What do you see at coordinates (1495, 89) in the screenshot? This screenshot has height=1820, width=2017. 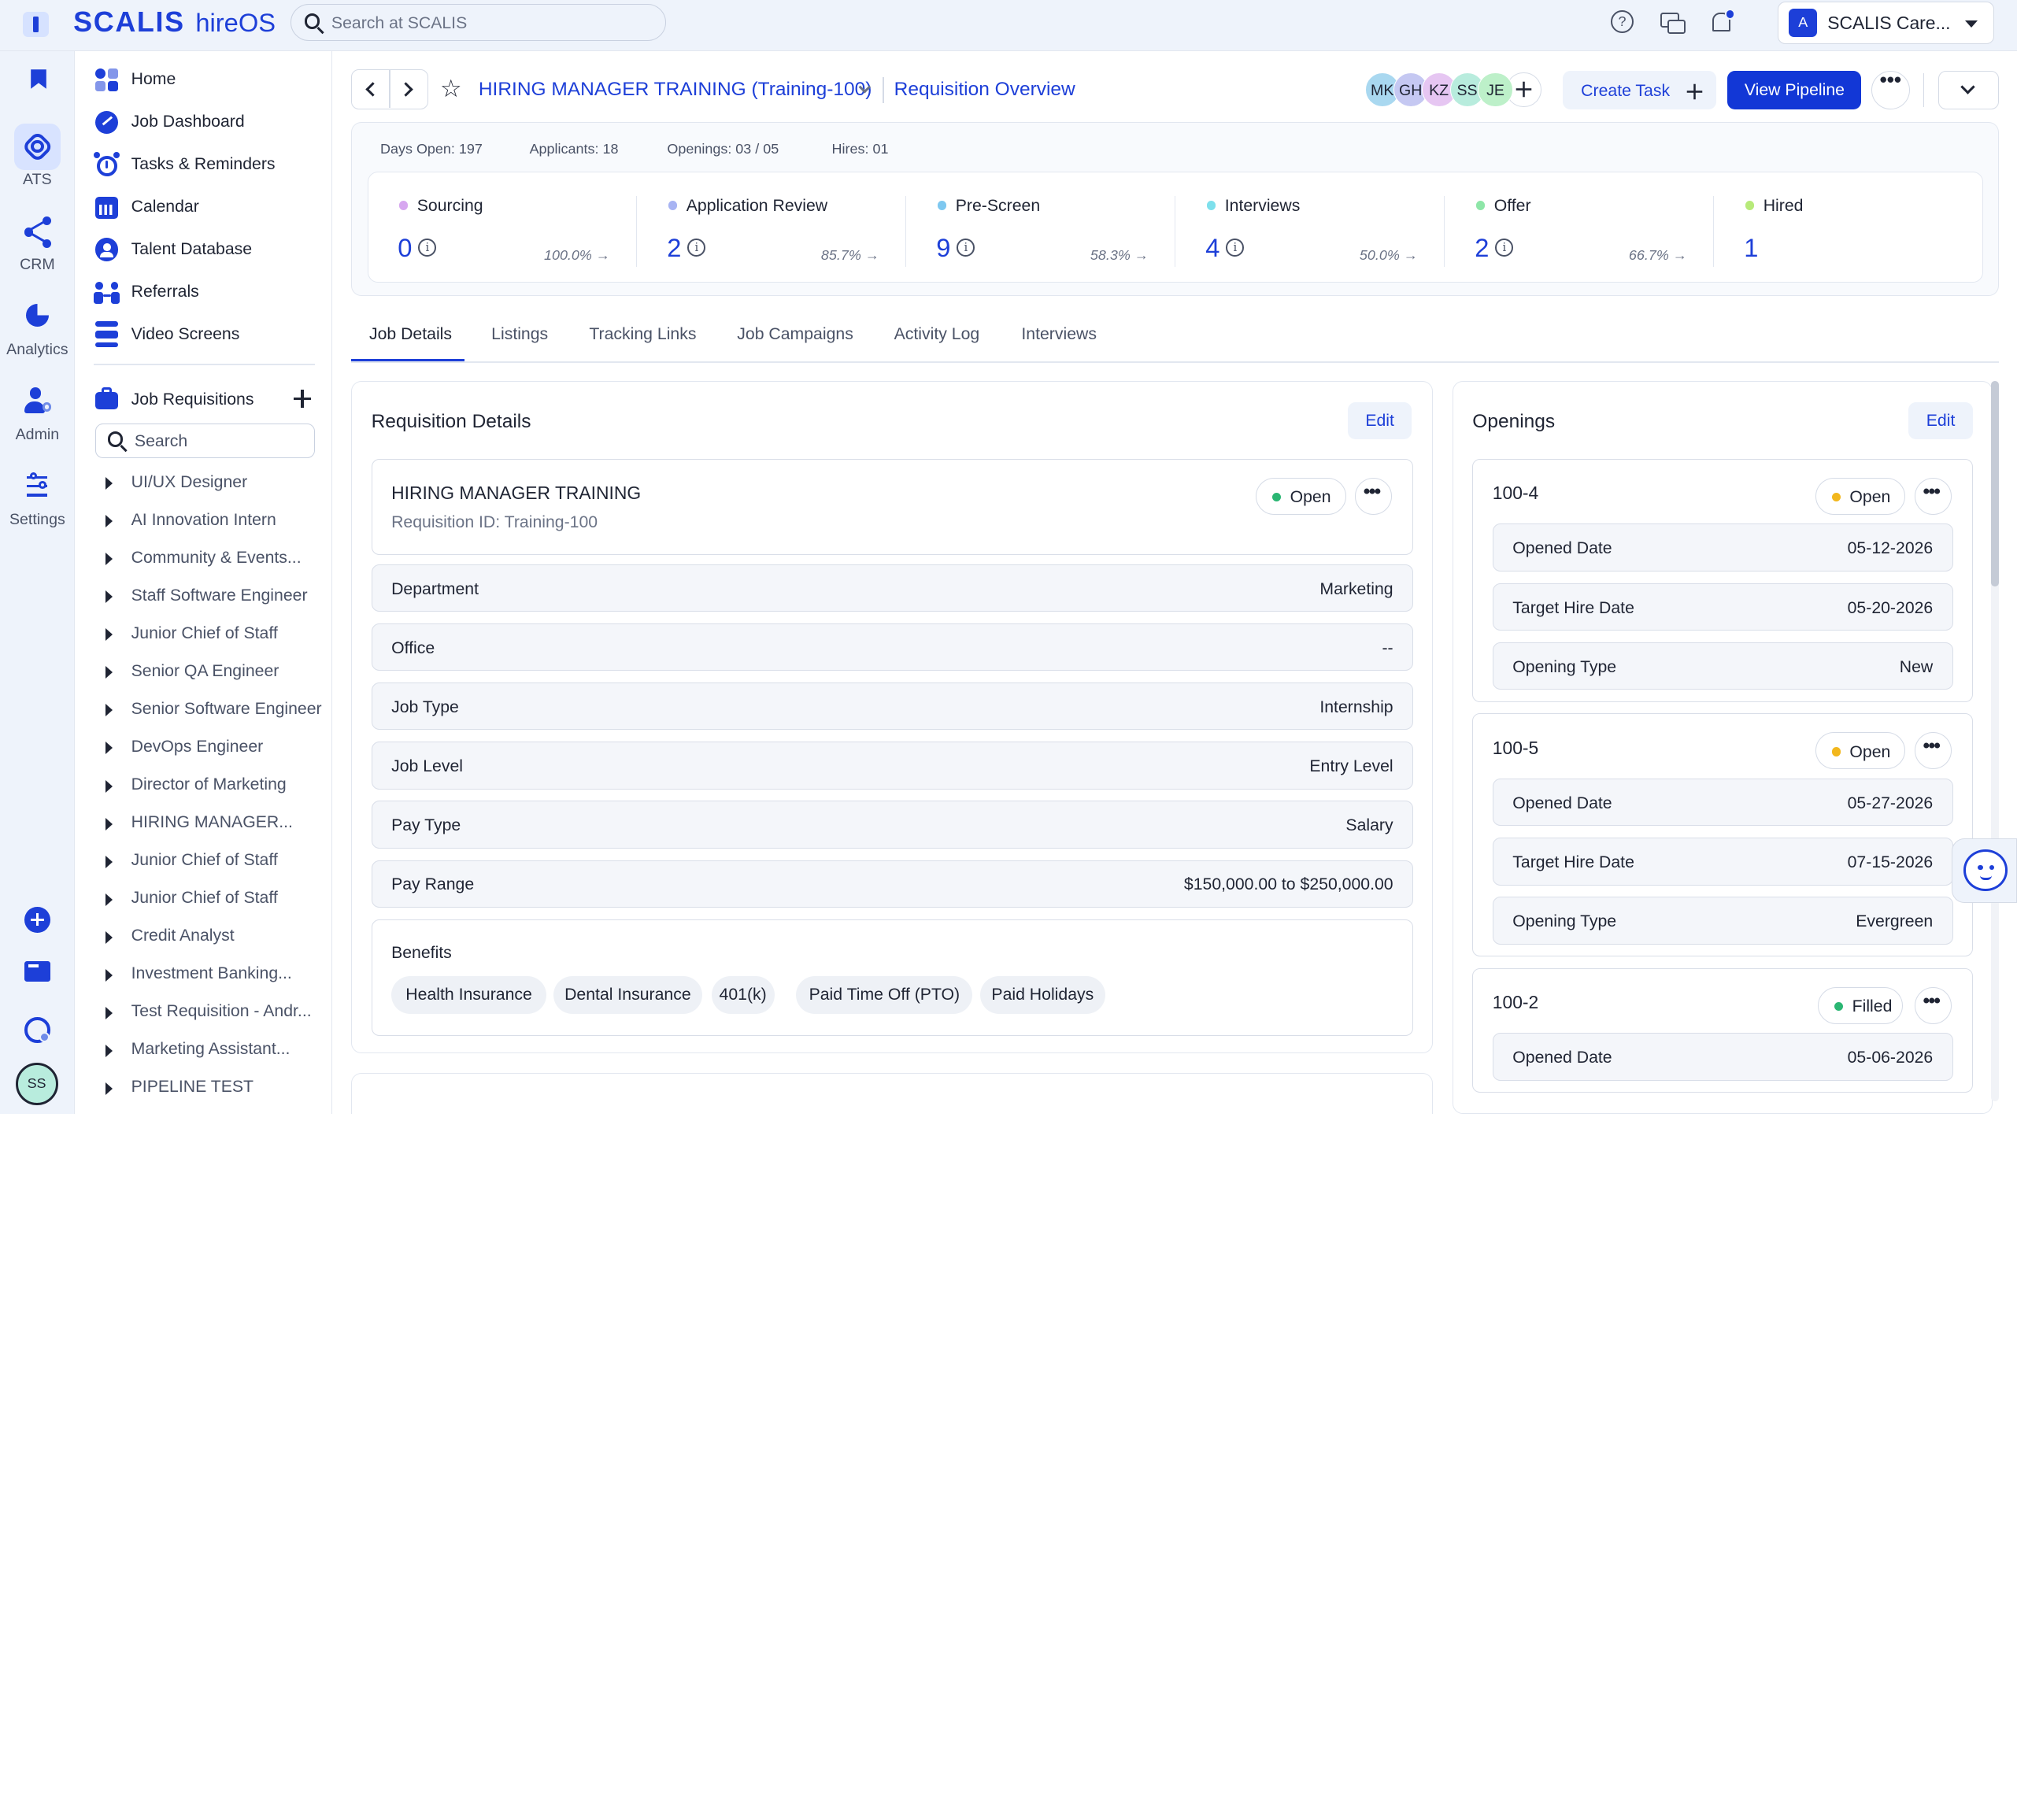 I see `member-avatar: JE` at bounding box center [1495, 89].